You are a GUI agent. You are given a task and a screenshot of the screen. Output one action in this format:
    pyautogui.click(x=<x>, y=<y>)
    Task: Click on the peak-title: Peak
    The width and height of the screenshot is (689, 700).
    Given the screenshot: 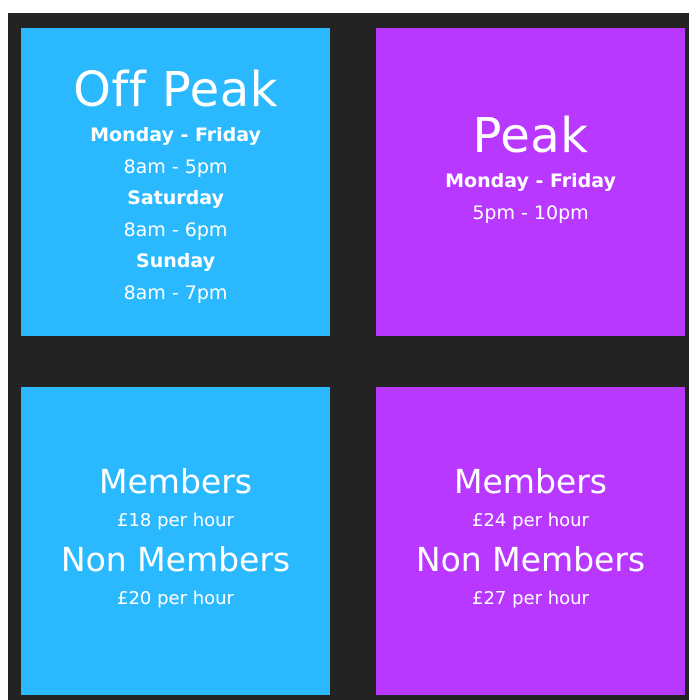 What is the action you would take?
    pyautogui.click(x=530, y=136)
    